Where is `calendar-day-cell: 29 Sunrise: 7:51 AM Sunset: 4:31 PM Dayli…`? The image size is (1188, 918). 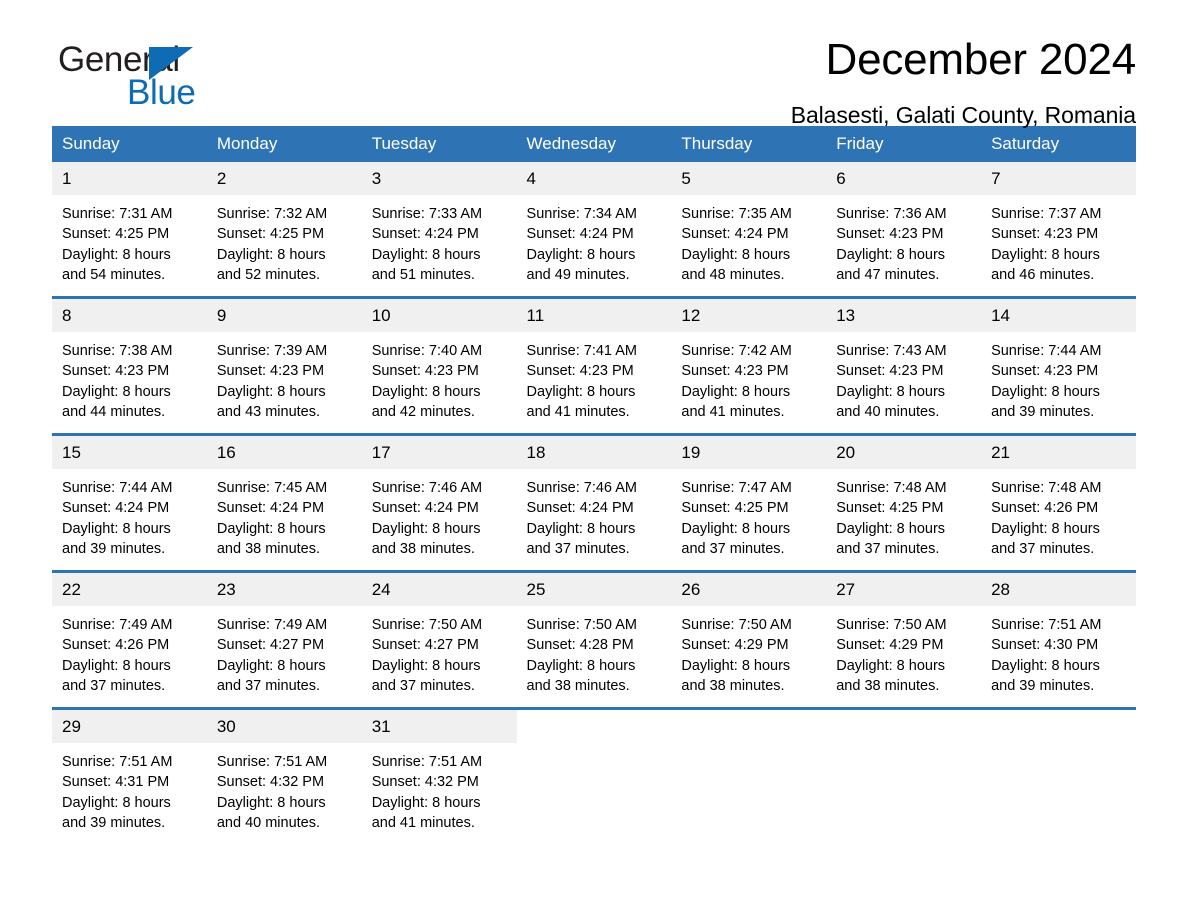
calendar-day-cell: 29 Sunrise: 7:51 AM Sunset: 4:31 PM Dayli… is located at coordinates (129, 775).